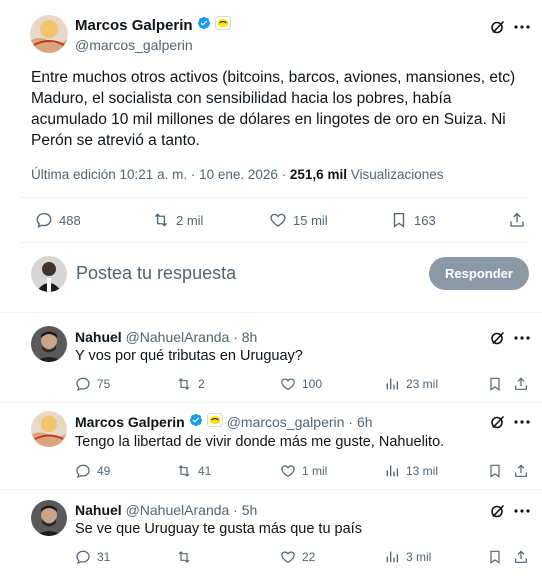 The width and height of the screenshot is (542, 576). I want to click on repost-action, so click(187, 557).